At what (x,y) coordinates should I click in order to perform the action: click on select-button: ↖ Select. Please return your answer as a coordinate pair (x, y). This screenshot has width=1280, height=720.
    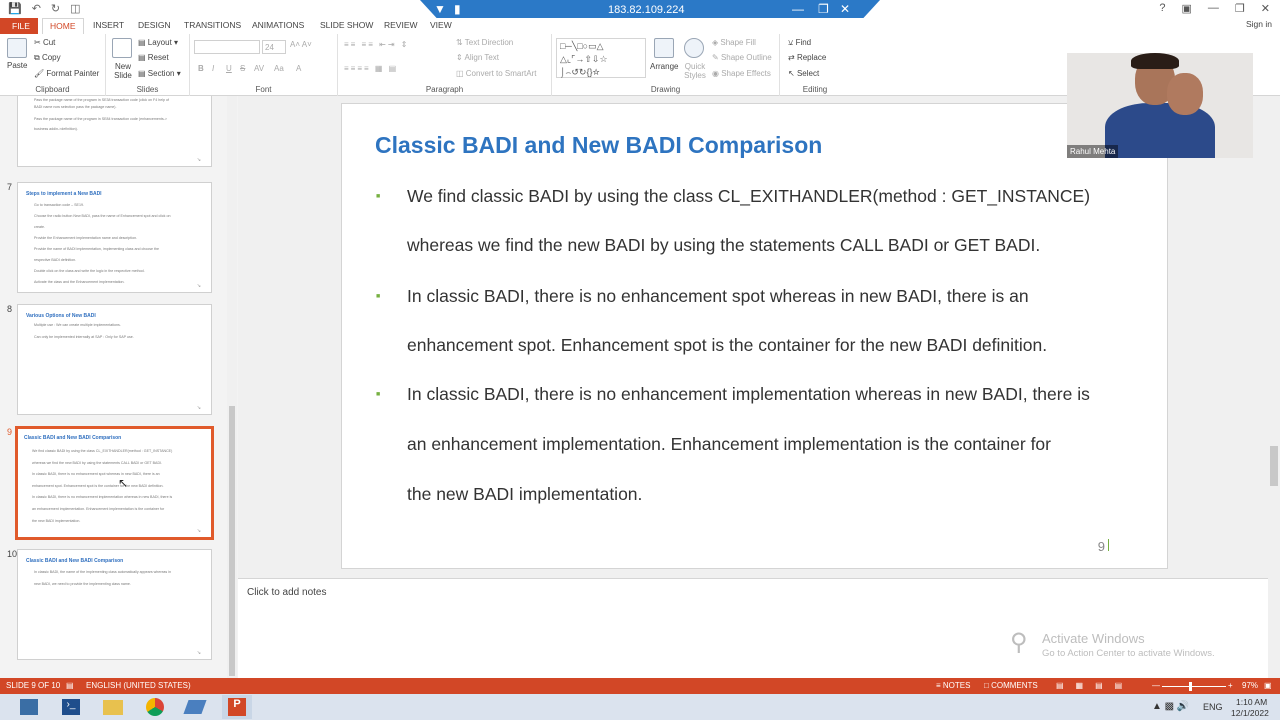
    Looking at the image, I should click on (803, 73).